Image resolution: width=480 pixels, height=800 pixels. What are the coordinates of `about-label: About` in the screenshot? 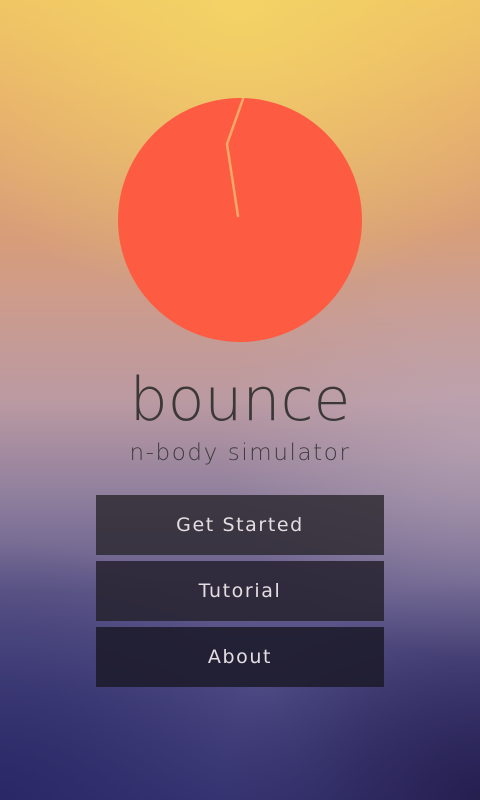 It's located at (240, 657).